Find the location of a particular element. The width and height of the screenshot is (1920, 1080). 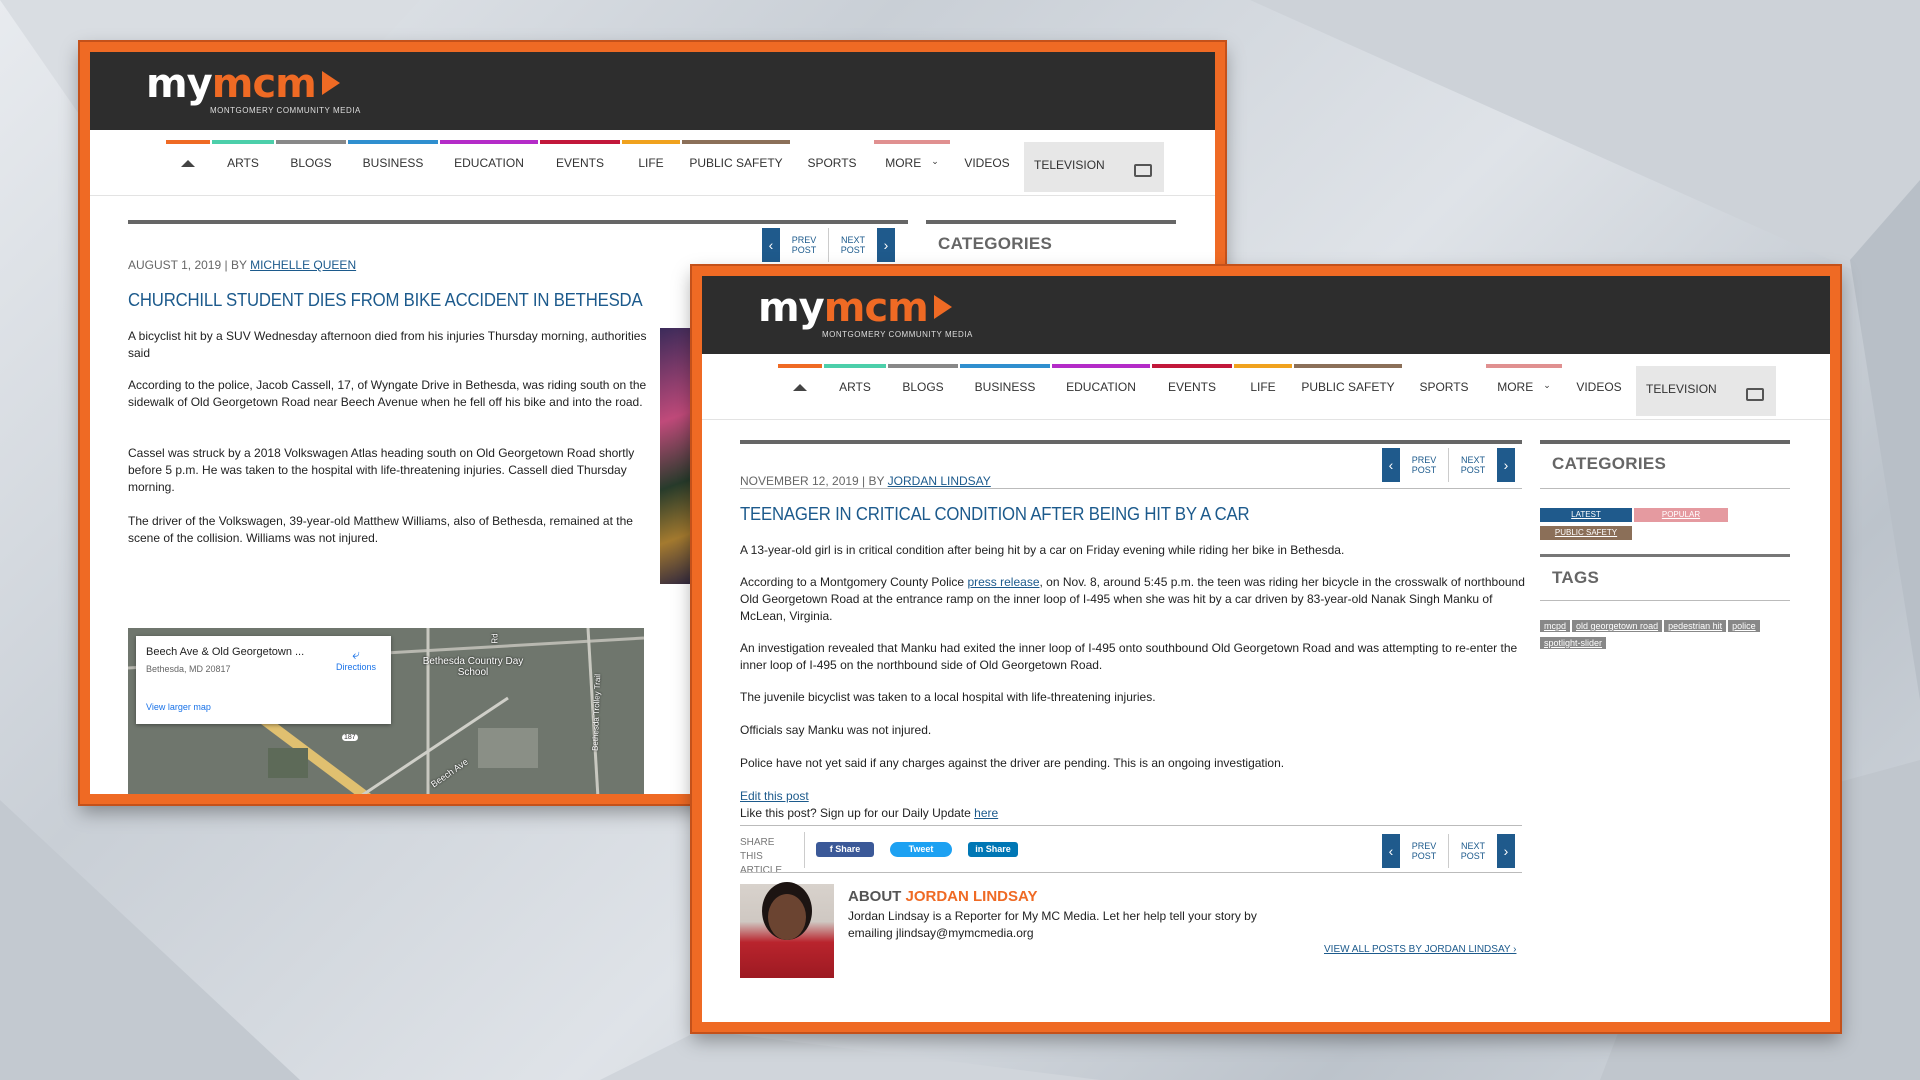

daily-update-link: here is located at coordinates (986, 813).